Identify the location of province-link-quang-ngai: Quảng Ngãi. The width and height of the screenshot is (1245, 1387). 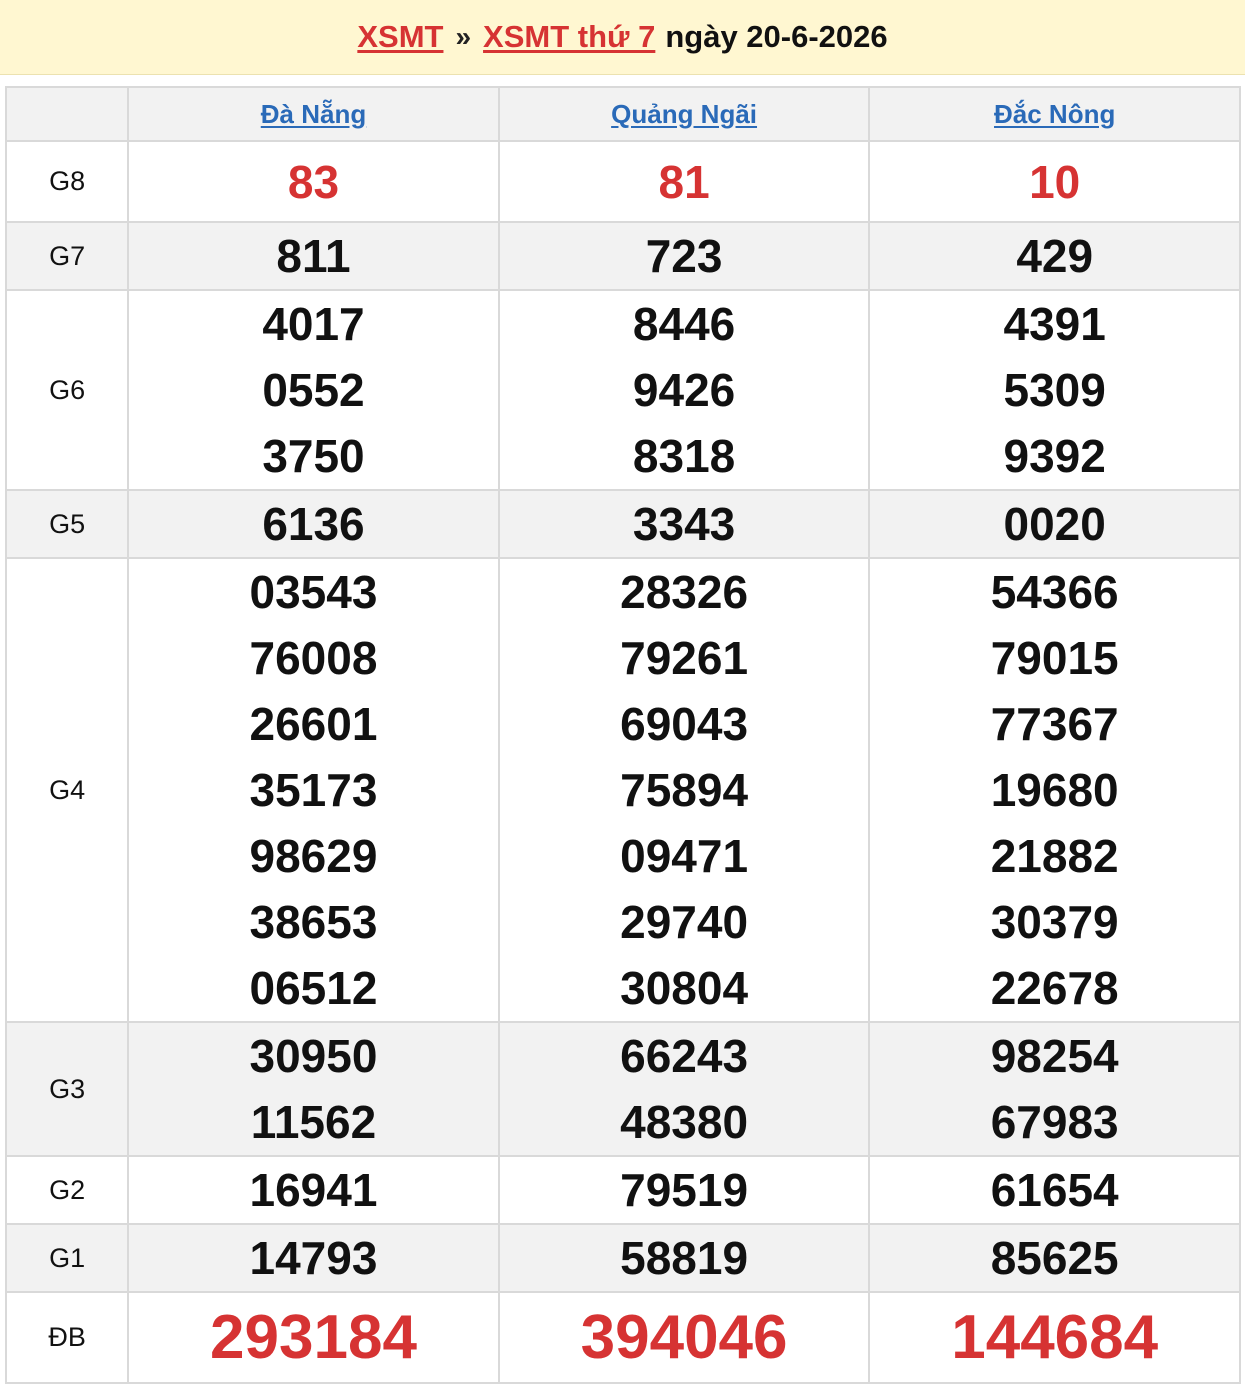
(684, 114).